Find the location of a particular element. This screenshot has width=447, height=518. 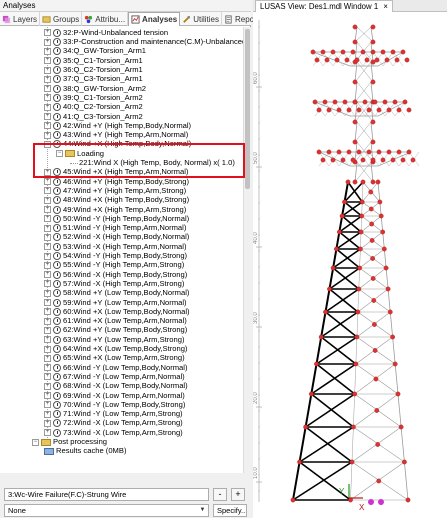

minus-button: - is located at coordinates (220, 494).